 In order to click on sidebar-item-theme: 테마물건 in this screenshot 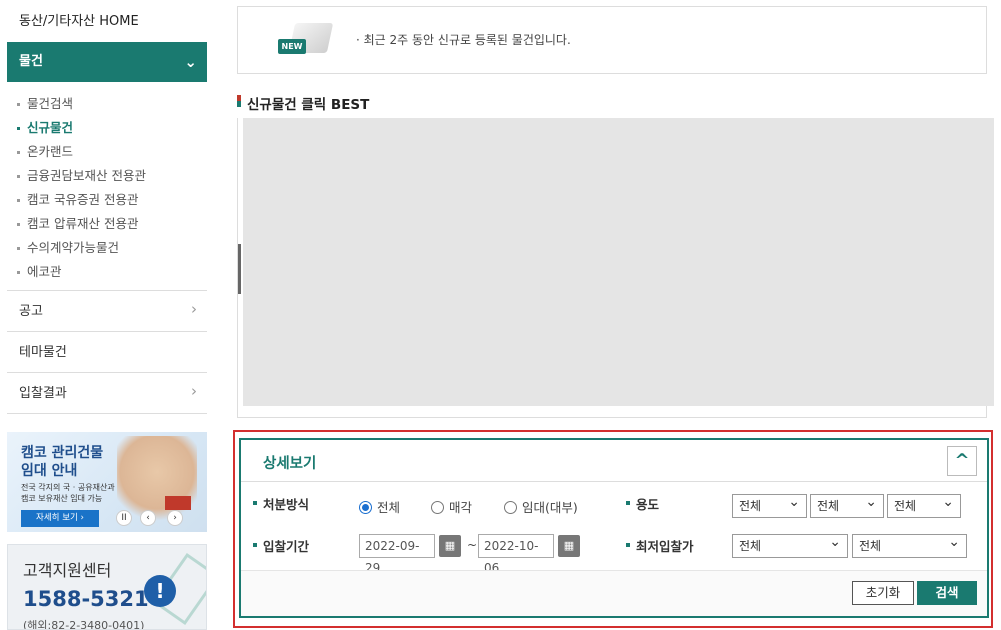, I will do `click(107, 352)`.